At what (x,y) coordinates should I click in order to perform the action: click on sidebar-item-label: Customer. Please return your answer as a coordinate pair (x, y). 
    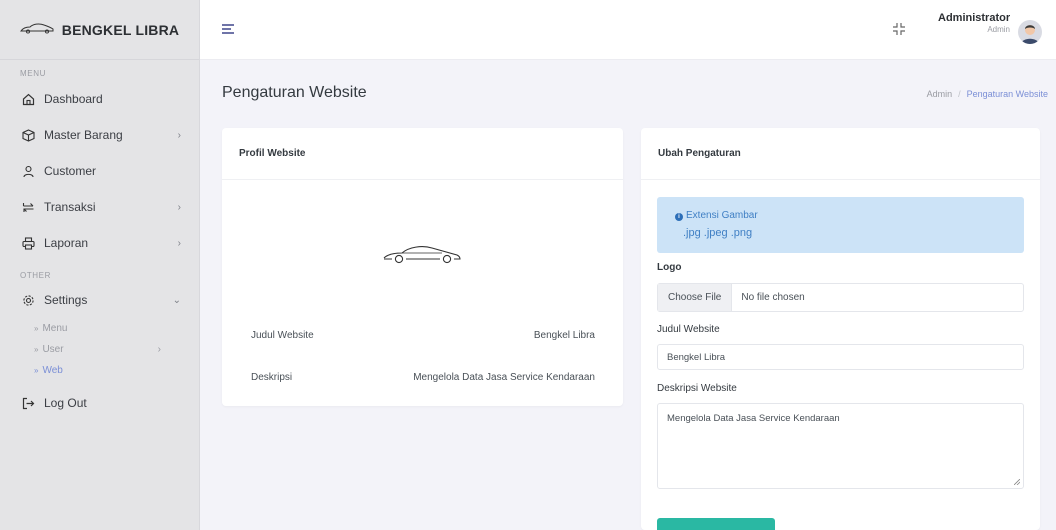
    Looking at the image, I should click on (70, 171).